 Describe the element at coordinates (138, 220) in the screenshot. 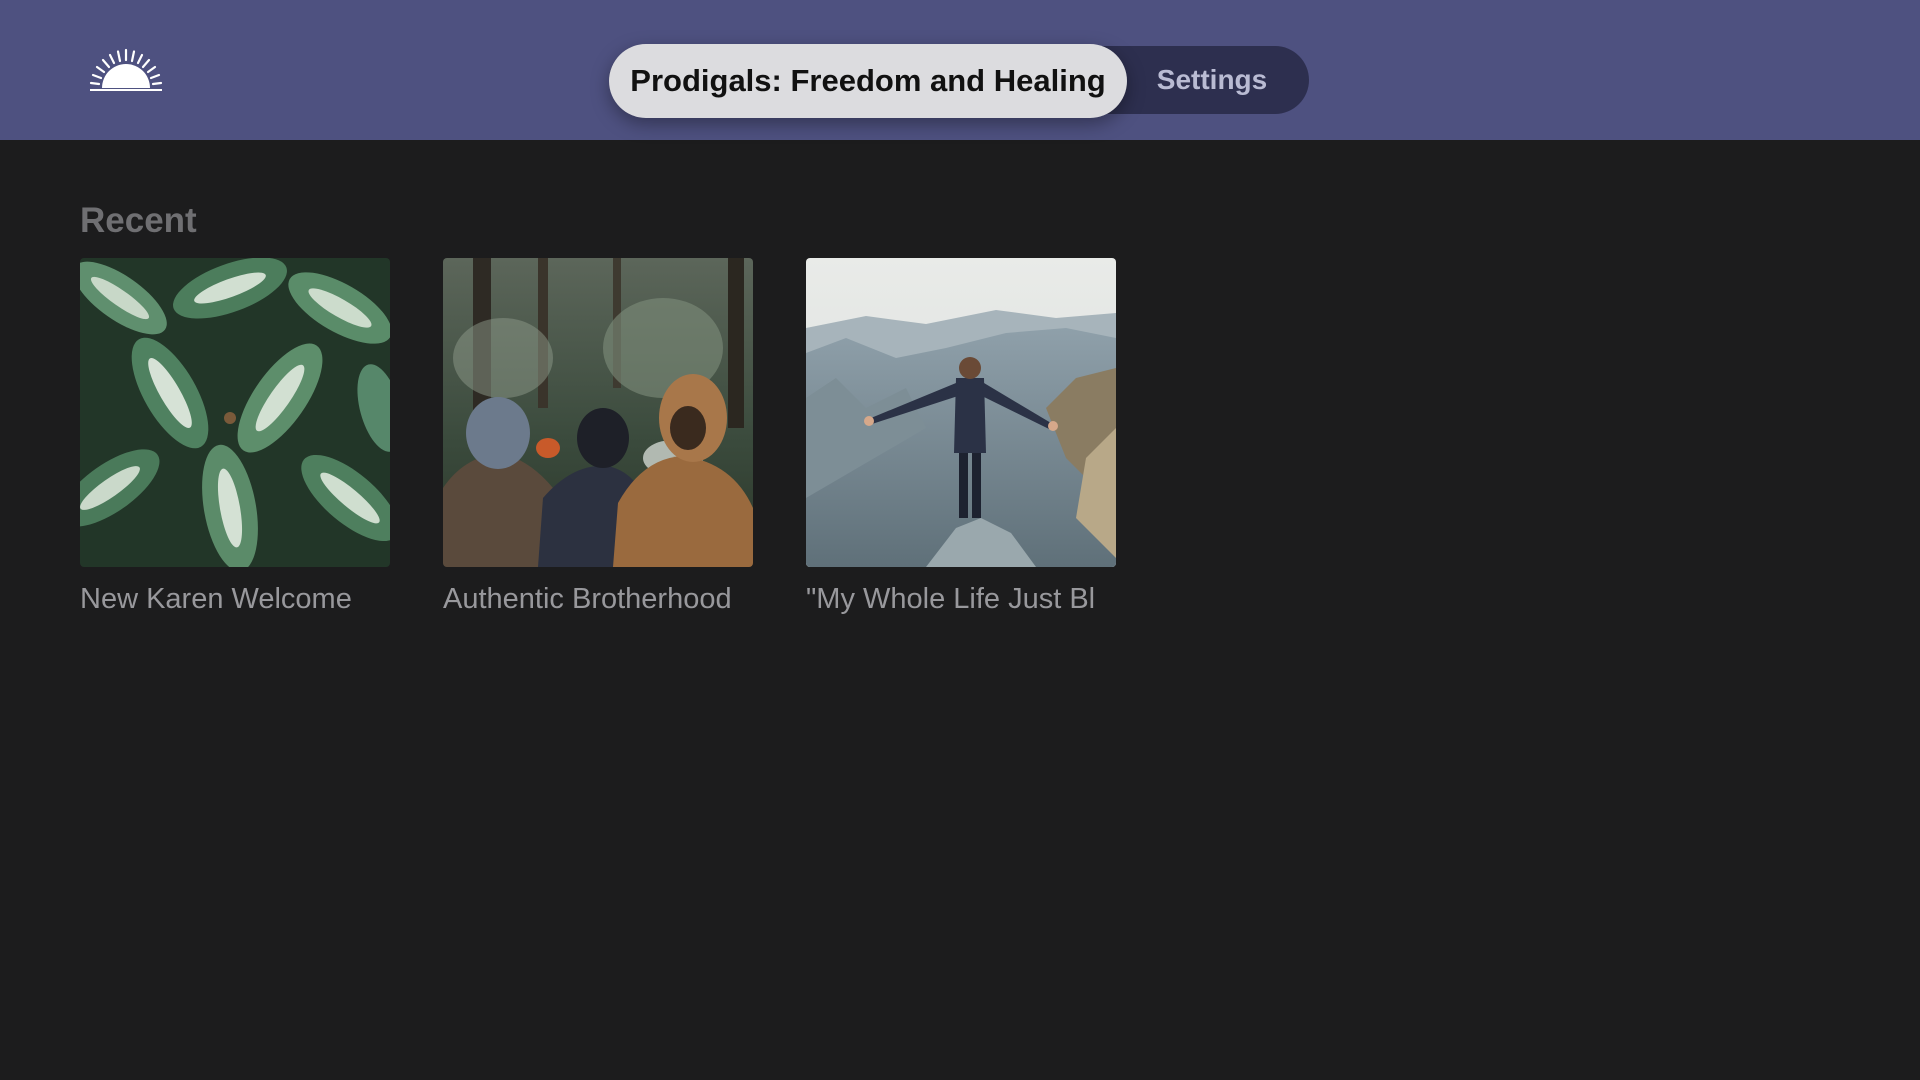

I see `section-title-recent: Recent` at that location.